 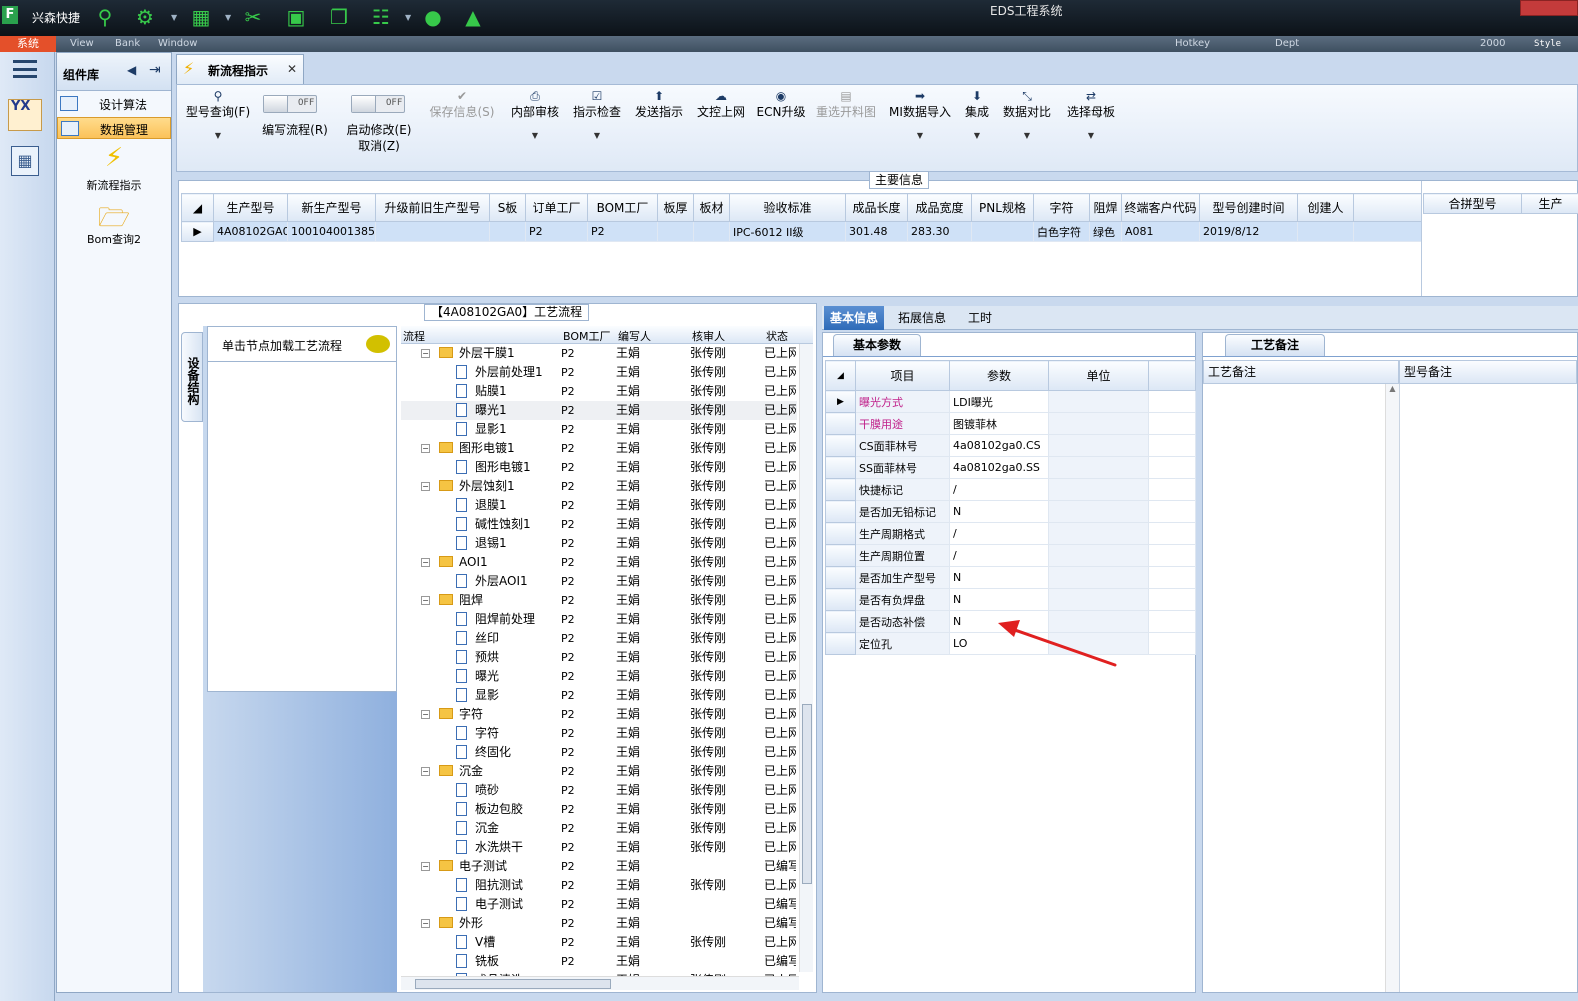 I want to click on tree-row: 显影1 P2 王娟 张传刚 已上网, so click(x=599, y=429).